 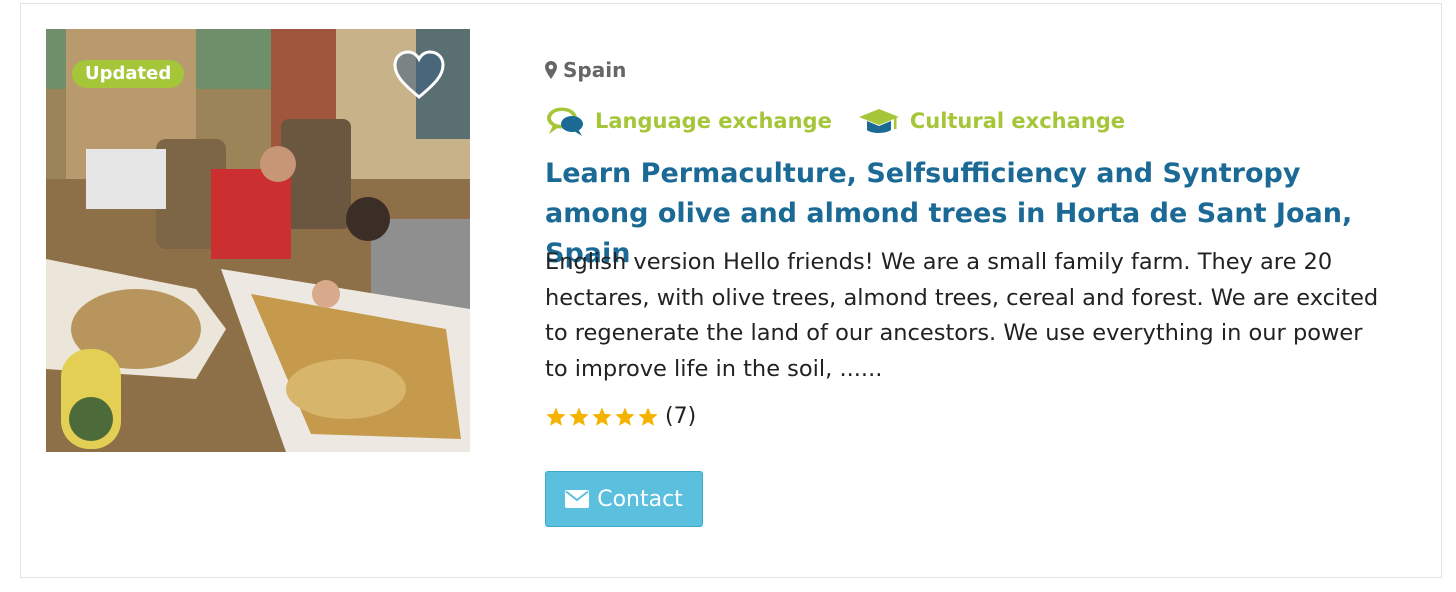 What do you see at coordinates (128, 74) in the screenshot?
I see `updated-badge: Updated` at bounding box center [128, 74].